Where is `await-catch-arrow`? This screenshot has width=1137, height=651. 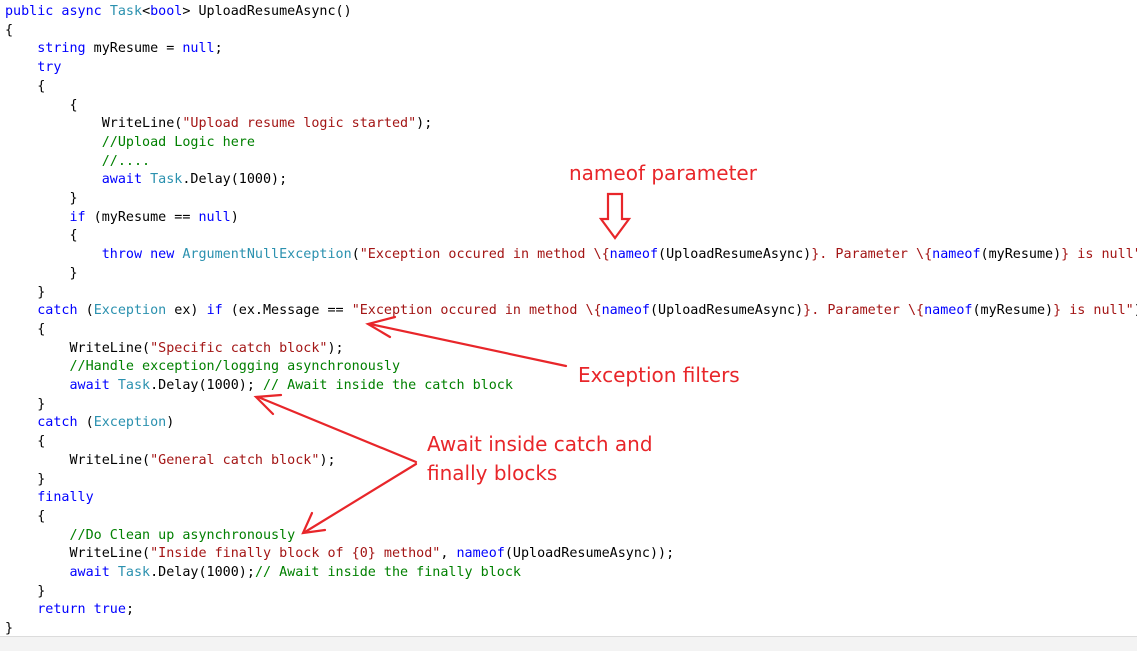 await-catch-arrow is located at coordinates (335, 428).